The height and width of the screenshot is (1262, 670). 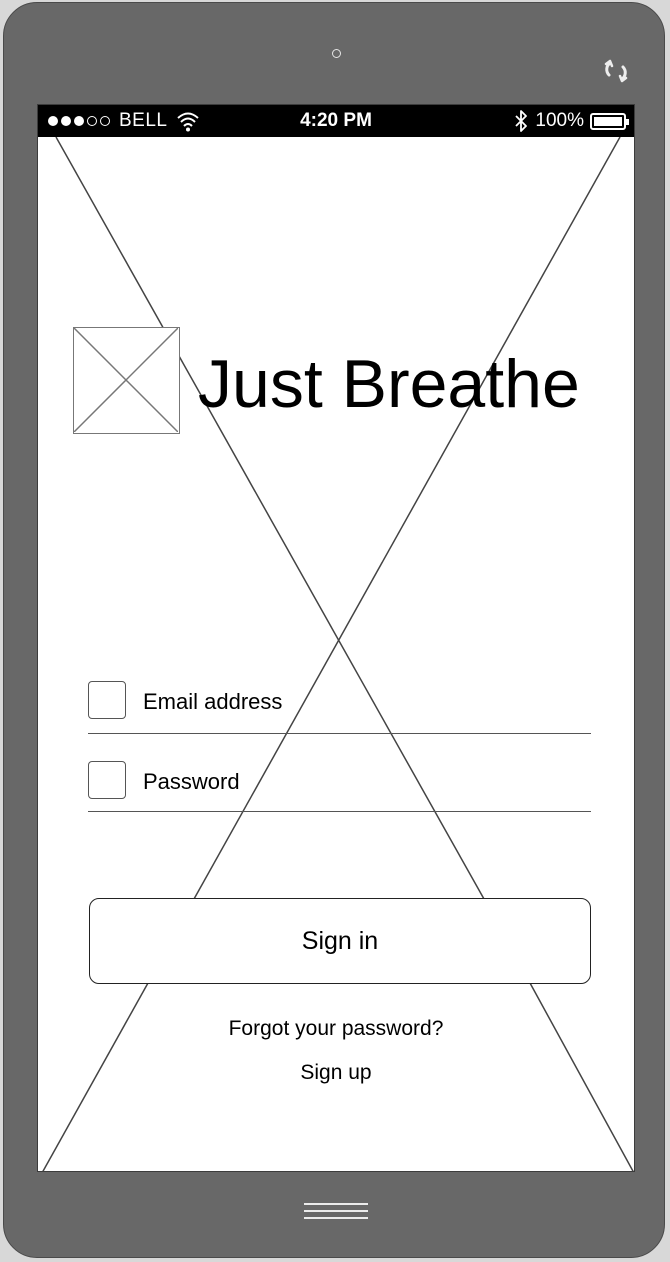 What do you see at coordinates (389, 384) in the screenshot?
I see `app-title: Just Breathe` at bounding box center [389, 384].